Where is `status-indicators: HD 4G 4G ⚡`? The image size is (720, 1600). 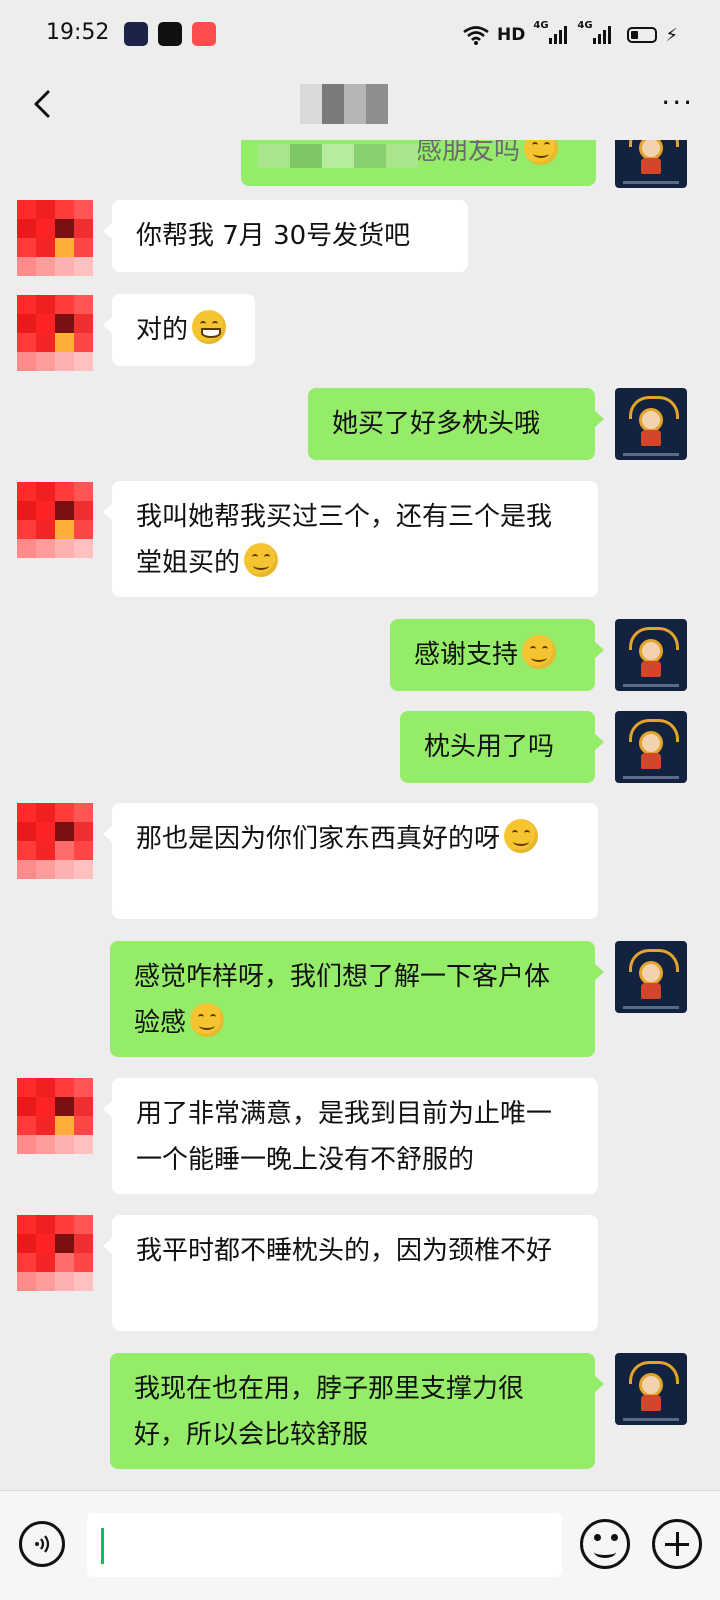 status-indicators: HD 4G 4G ⚡ is located at coordinates (570, 35).